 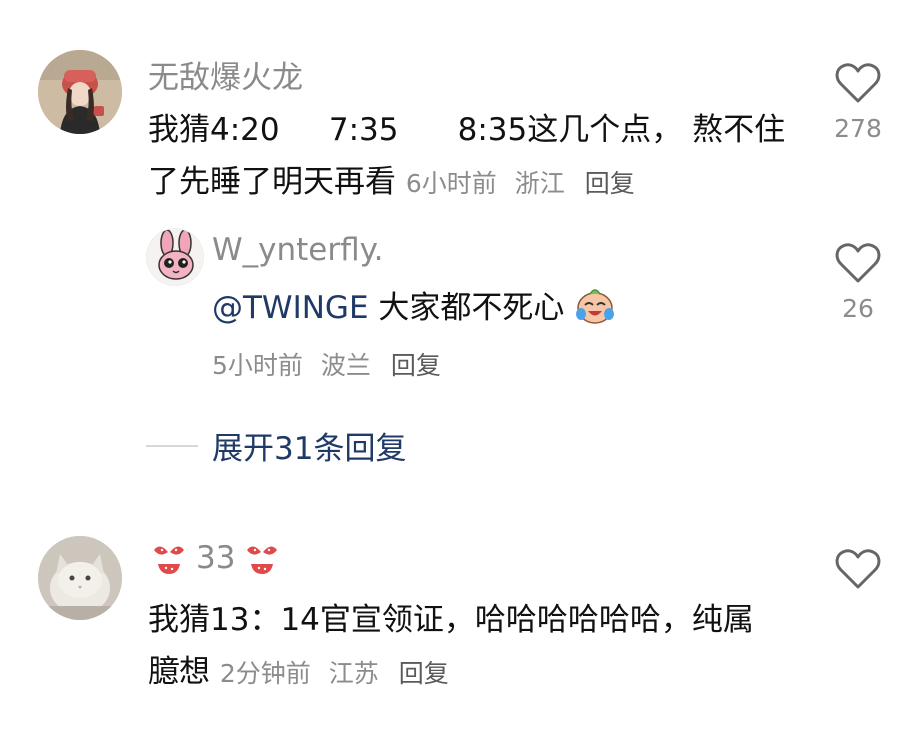 I want to click on comment-location: 浙江, so click(x=539, y=183).